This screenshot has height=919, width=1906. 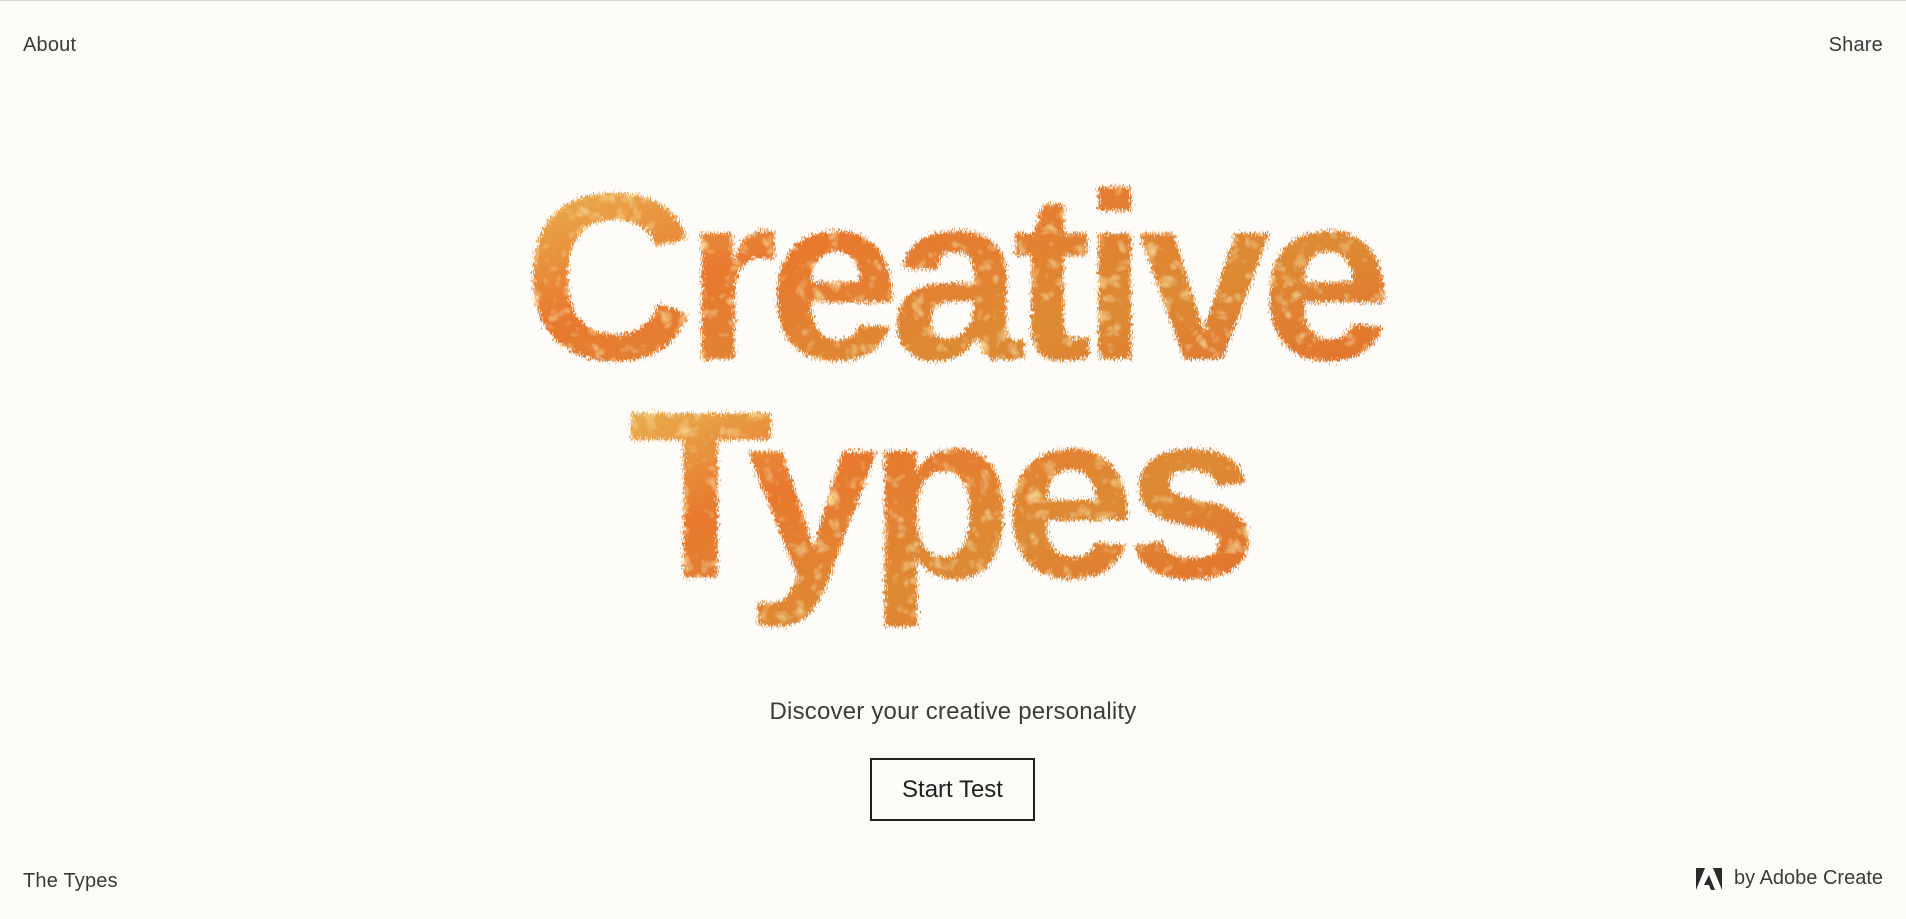 I want to click on adobe-create-link: by Adobe Create, so click(x=1789, y=878).